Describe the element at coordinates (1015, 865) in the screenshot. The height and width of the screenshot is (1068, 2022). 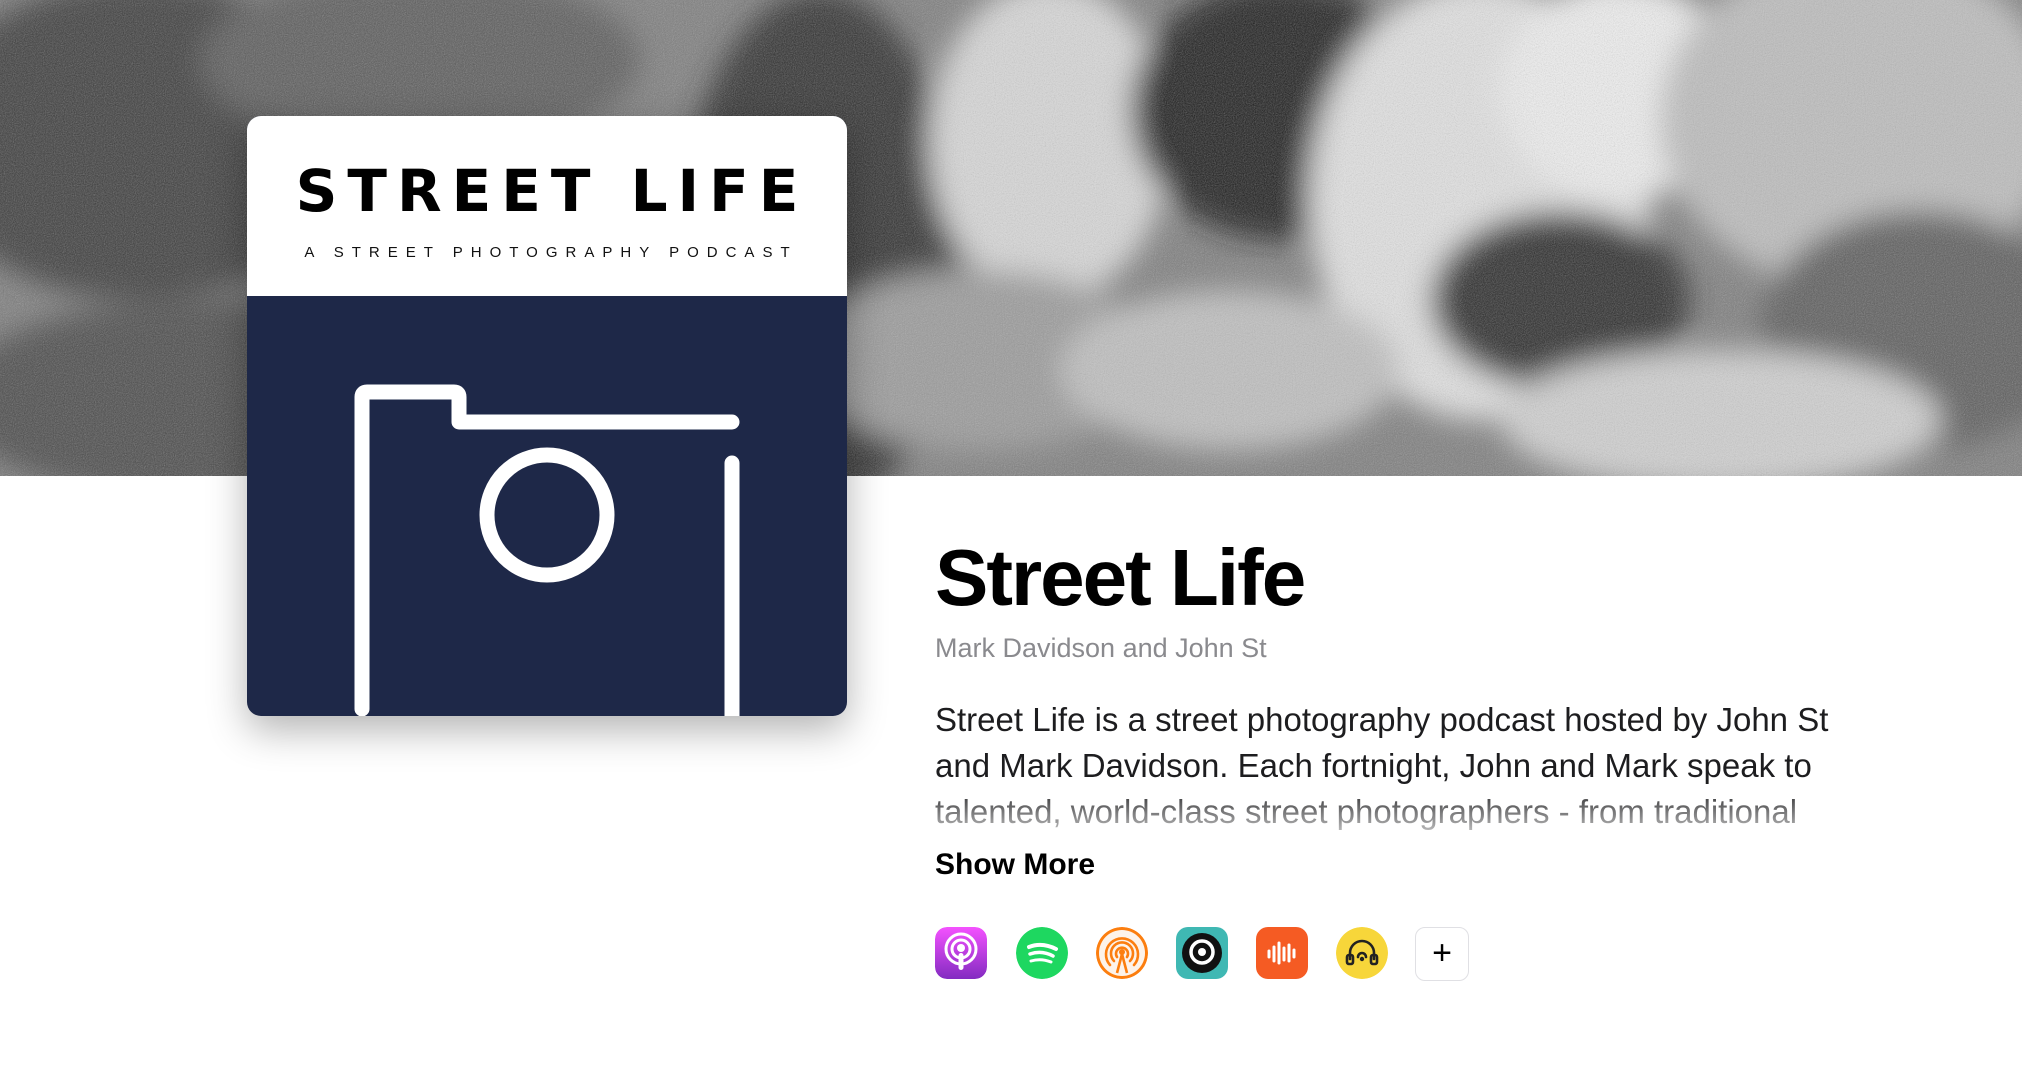
I see `show-more-button: Show More` at that location.